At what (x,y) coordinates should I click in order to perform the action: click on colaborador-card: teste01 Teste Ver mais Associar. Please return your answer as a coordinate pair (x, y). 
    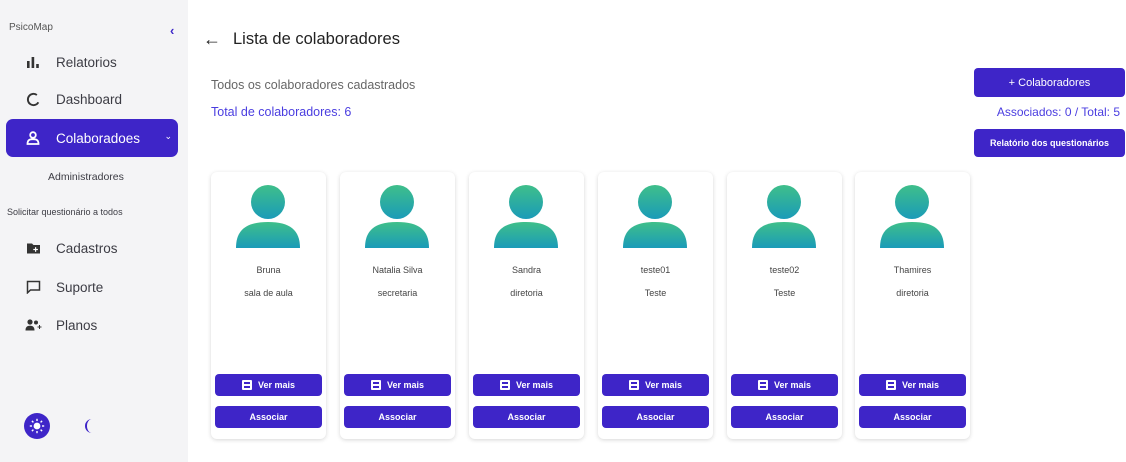
    Looking at the image, I should click on (655, 305).